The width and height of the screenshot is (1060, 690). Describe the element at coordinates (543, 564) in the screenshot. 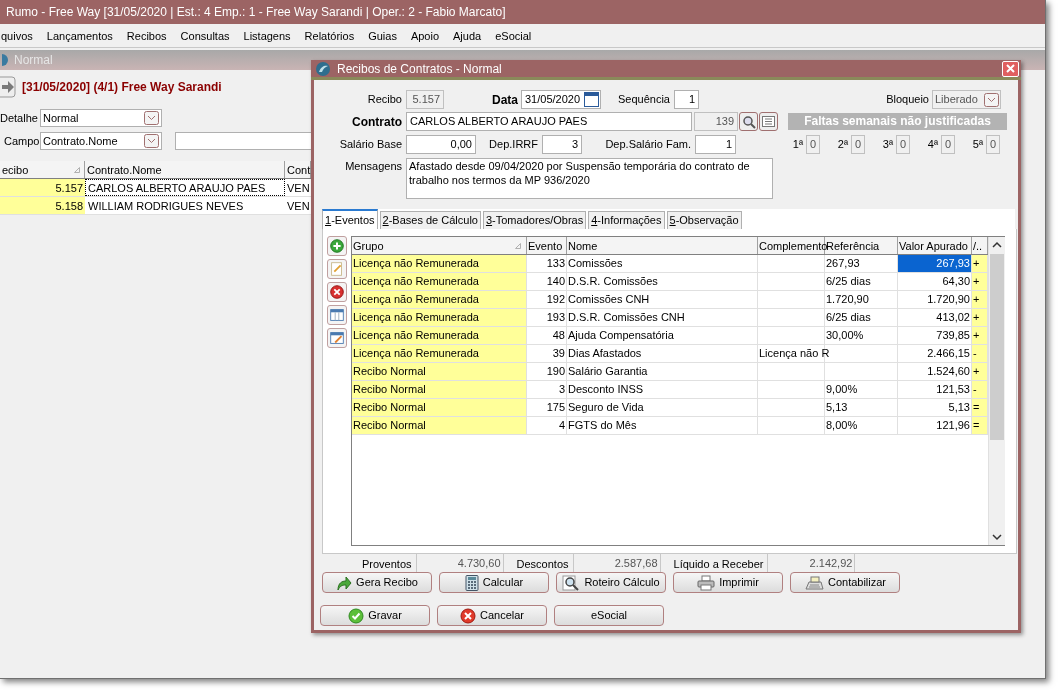

I see `field-label: Descontos` at that location.